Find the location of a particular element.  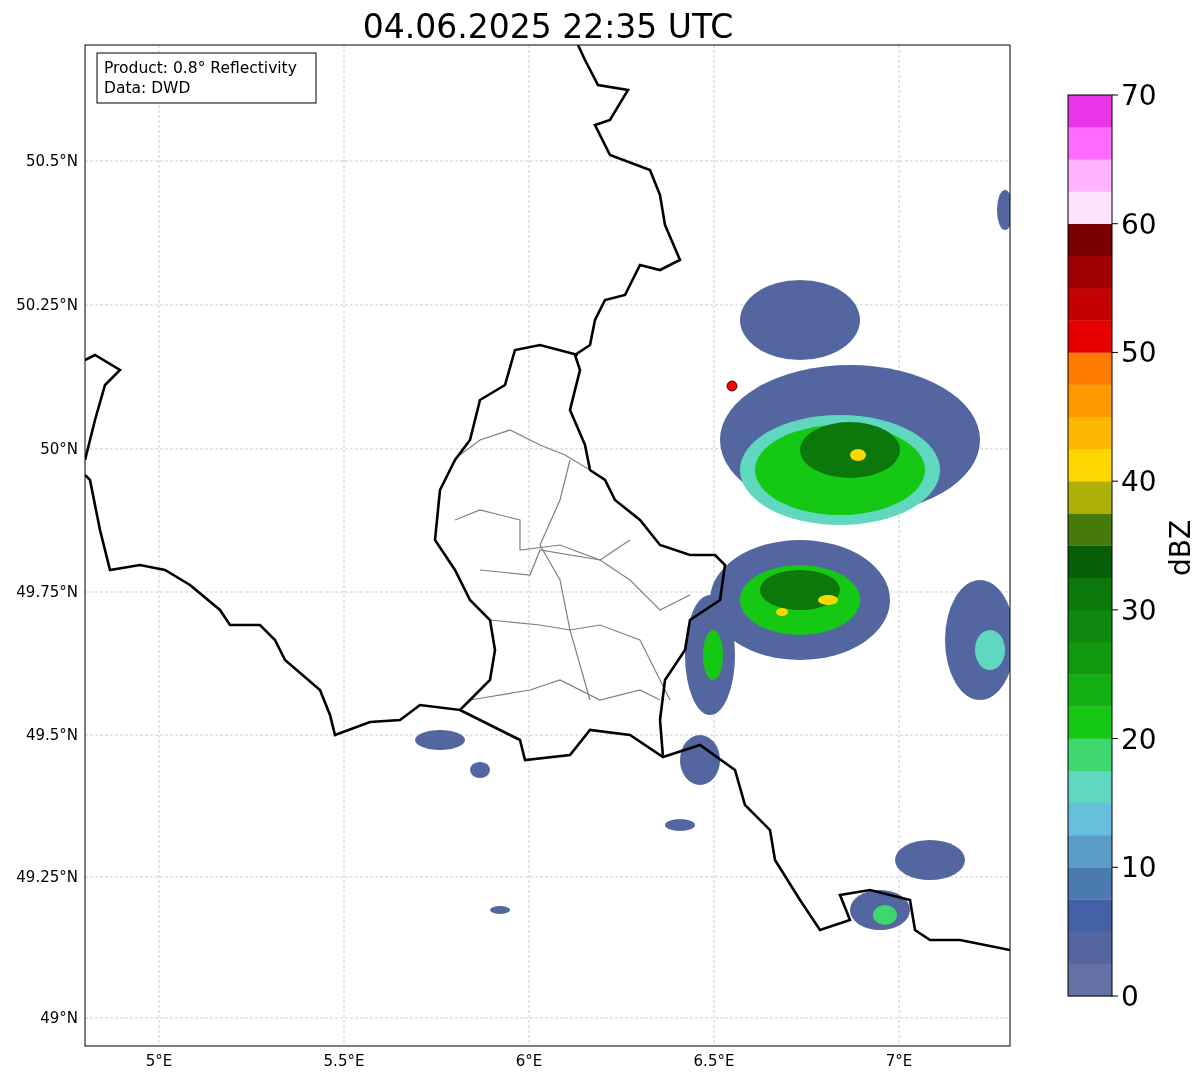

colorbar-tick-label: 30 is located at coordinates (1139, 610).